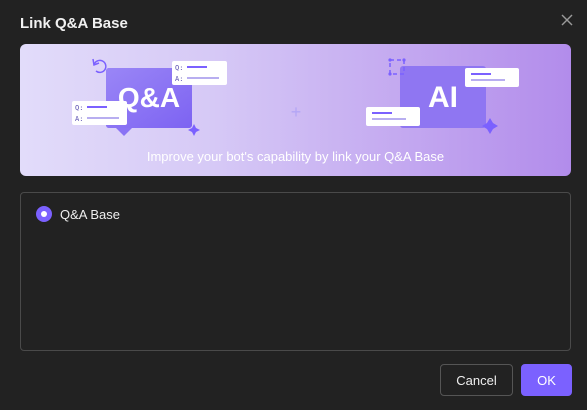  What do you see at coordinates (149, 97) in the screenshot?
I see `qa-screen-label: Q&A` at bounding box center [149, 97].